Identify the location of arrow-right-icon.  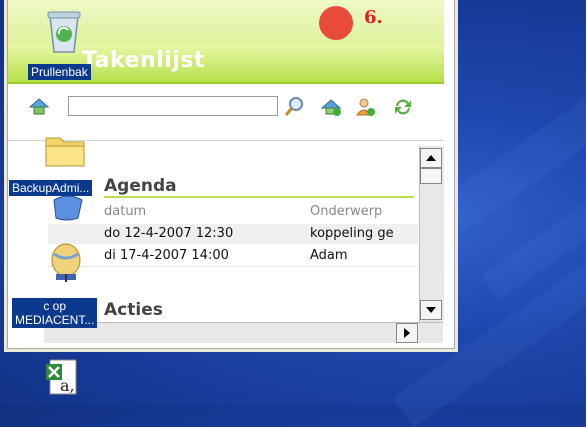
(407, 333).